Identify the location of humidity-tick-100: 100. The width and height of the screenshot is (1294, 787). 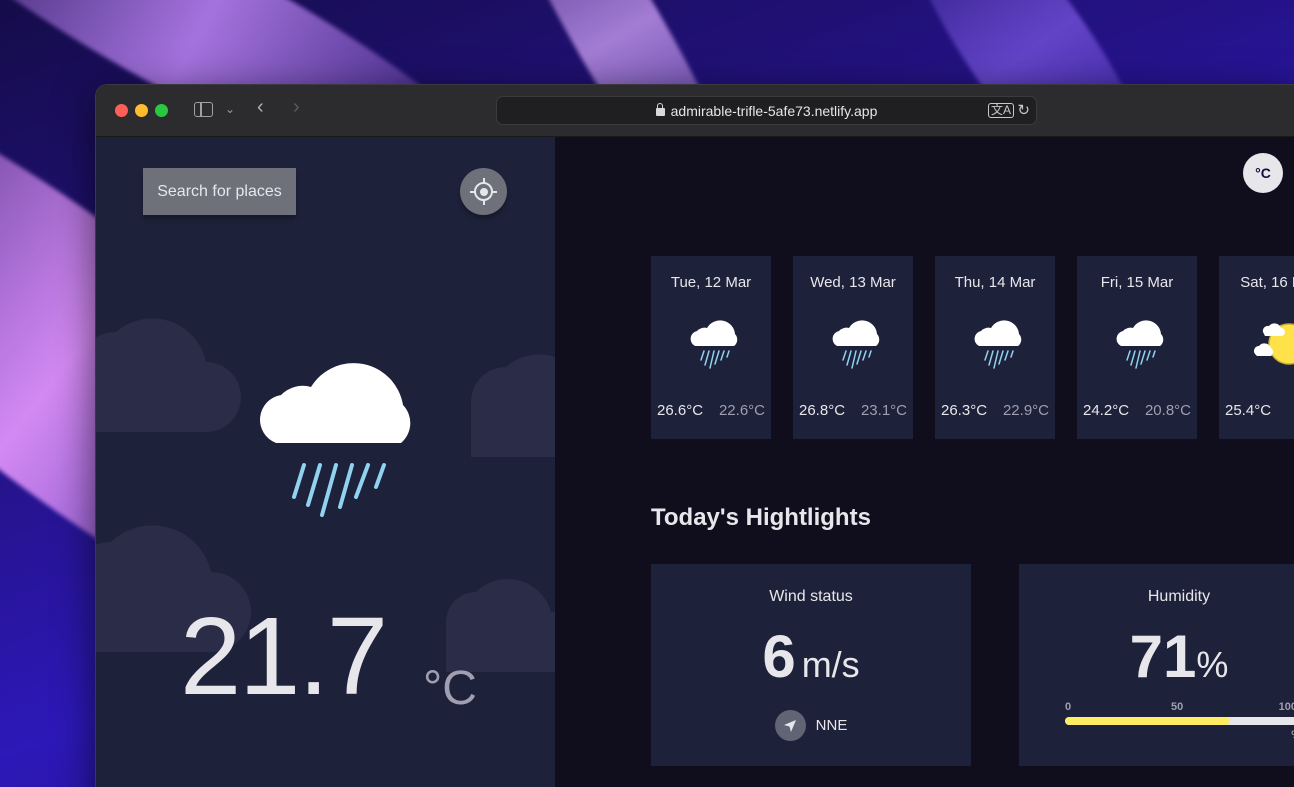
(1286, 707).